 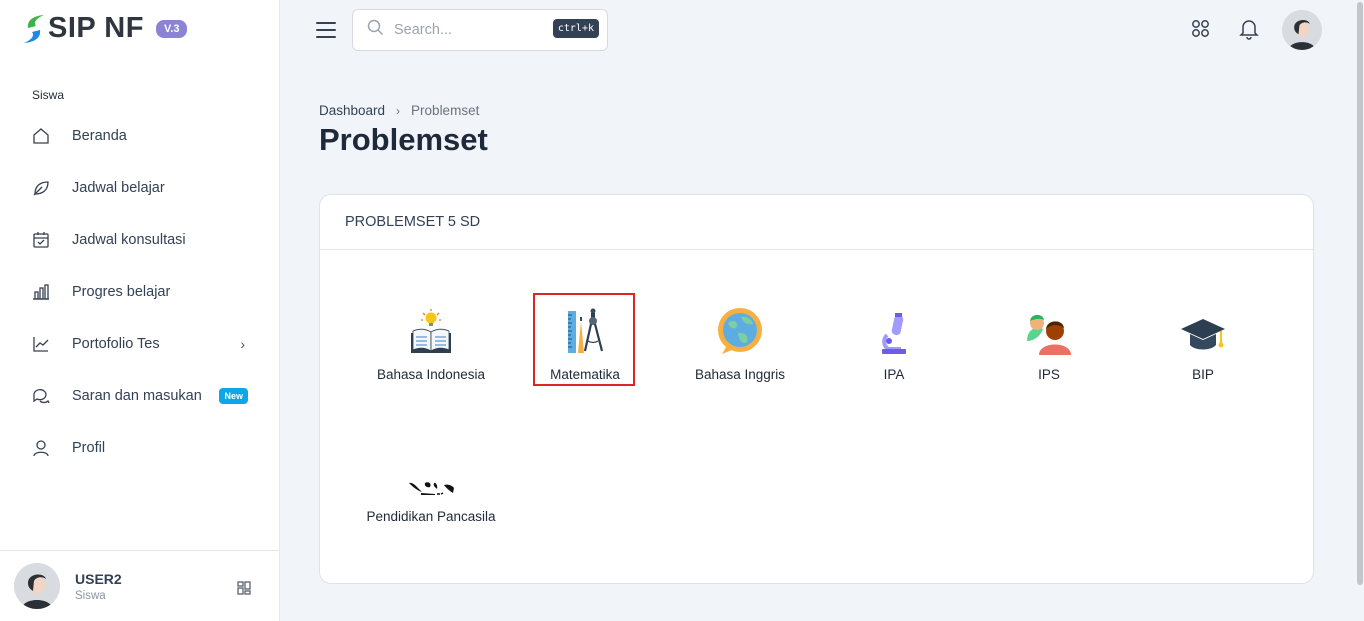 I want to click on subject-label: Bahasa Indonesia, so click(x=431, y=374).